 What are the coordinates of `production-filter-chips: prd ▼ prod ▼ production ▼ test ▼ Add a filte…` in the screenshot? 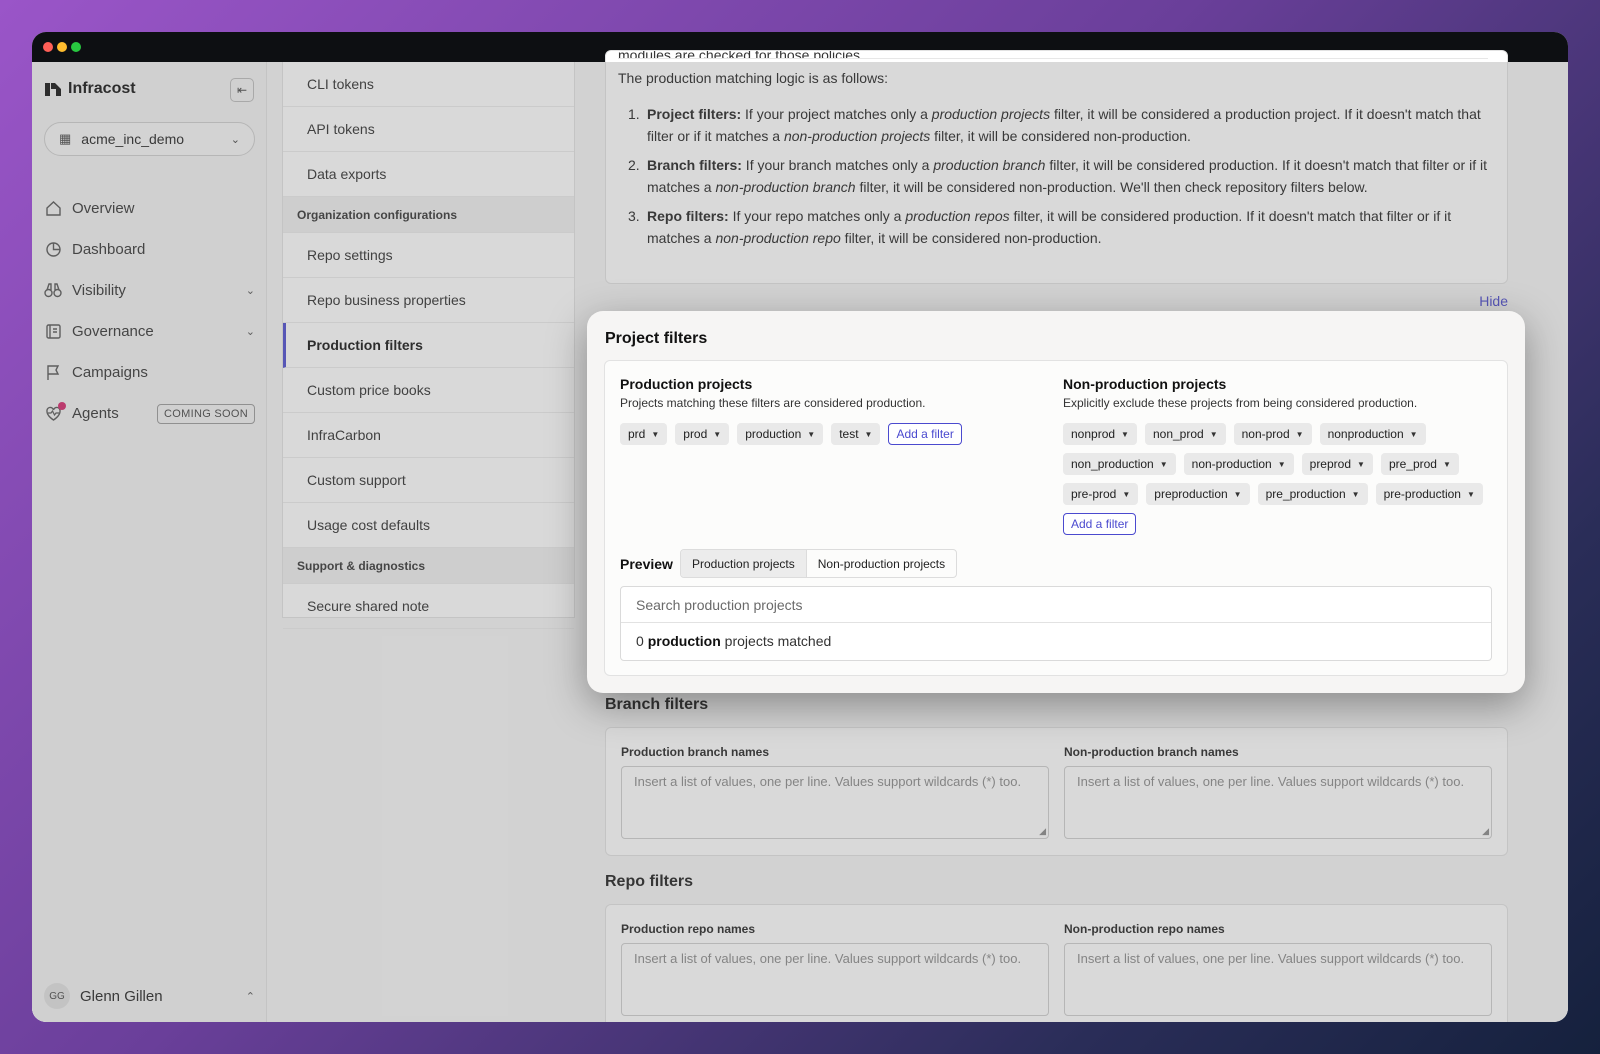 It's located at (830, 434).